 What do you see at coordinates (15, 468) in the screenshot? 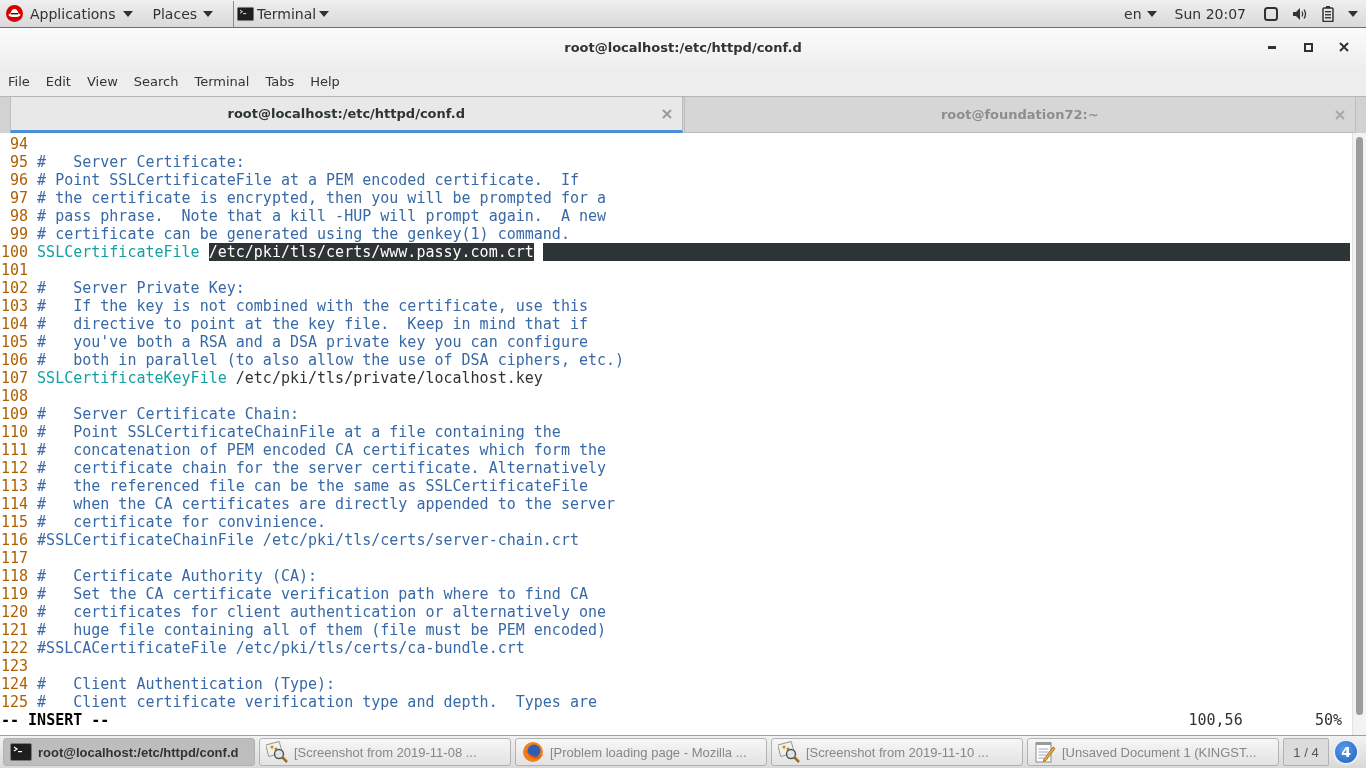
I see `line-number: 112` at bounding box center [15, 468].